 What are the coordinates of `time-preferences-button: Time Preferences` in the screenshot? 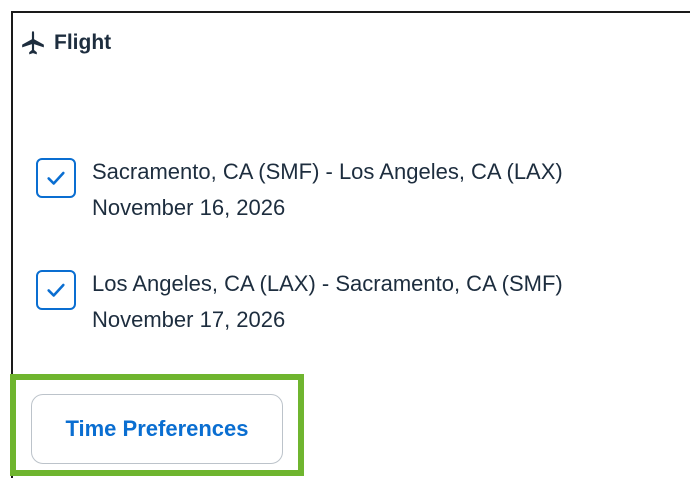 It's located at (157, 429).